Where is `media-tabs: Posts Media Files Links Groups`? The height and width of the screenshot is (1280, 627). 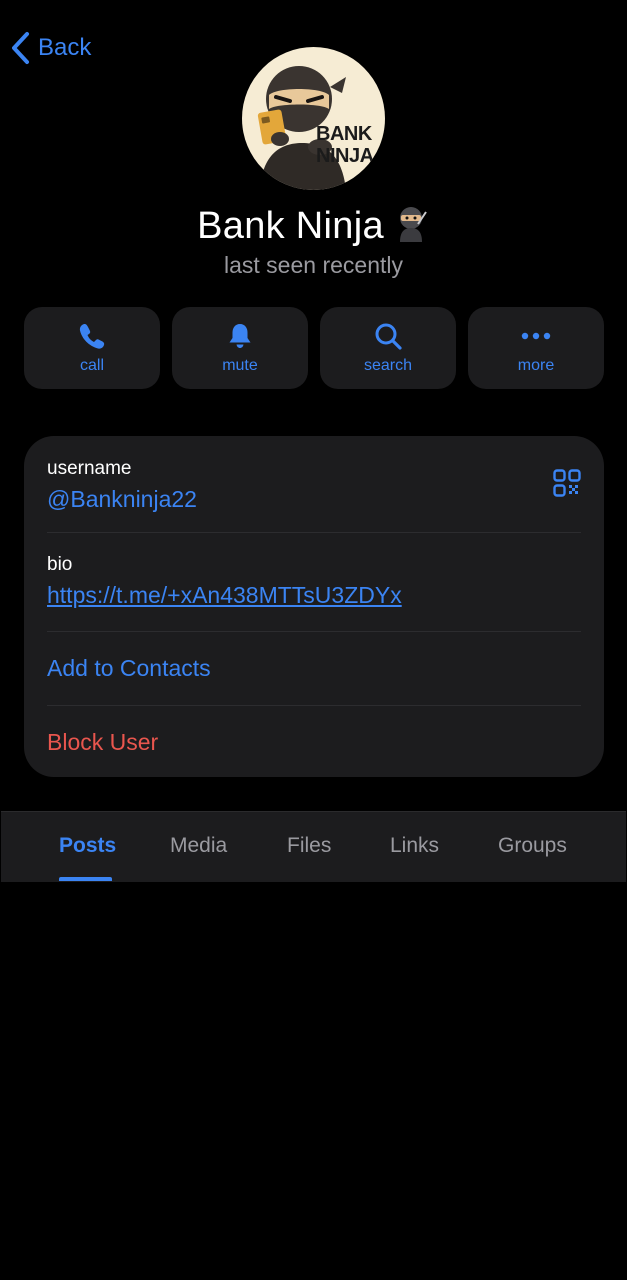
media-tabs: Posts Media Files Links Groups is located at coordinates (313, 846).